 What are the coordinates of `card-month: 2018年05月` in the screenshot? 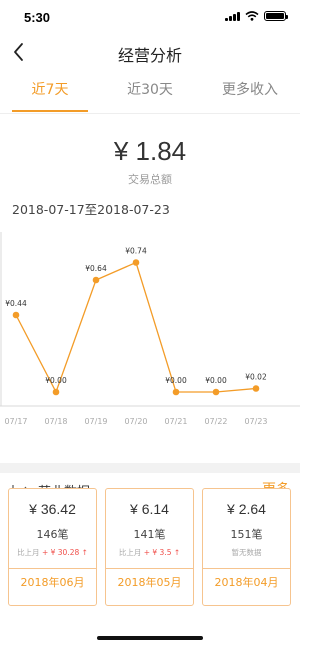 It's located at (149, 582).